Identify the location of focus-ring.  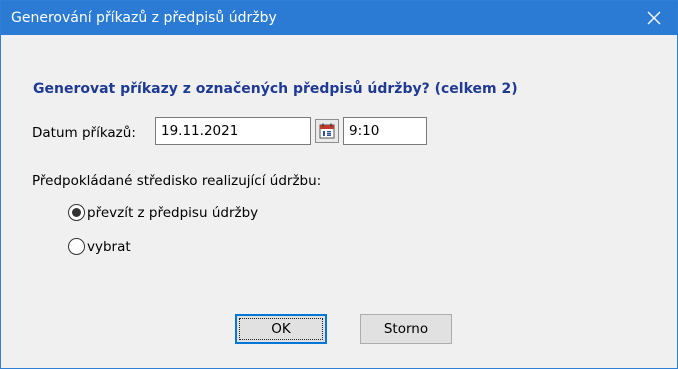
(281, 329).